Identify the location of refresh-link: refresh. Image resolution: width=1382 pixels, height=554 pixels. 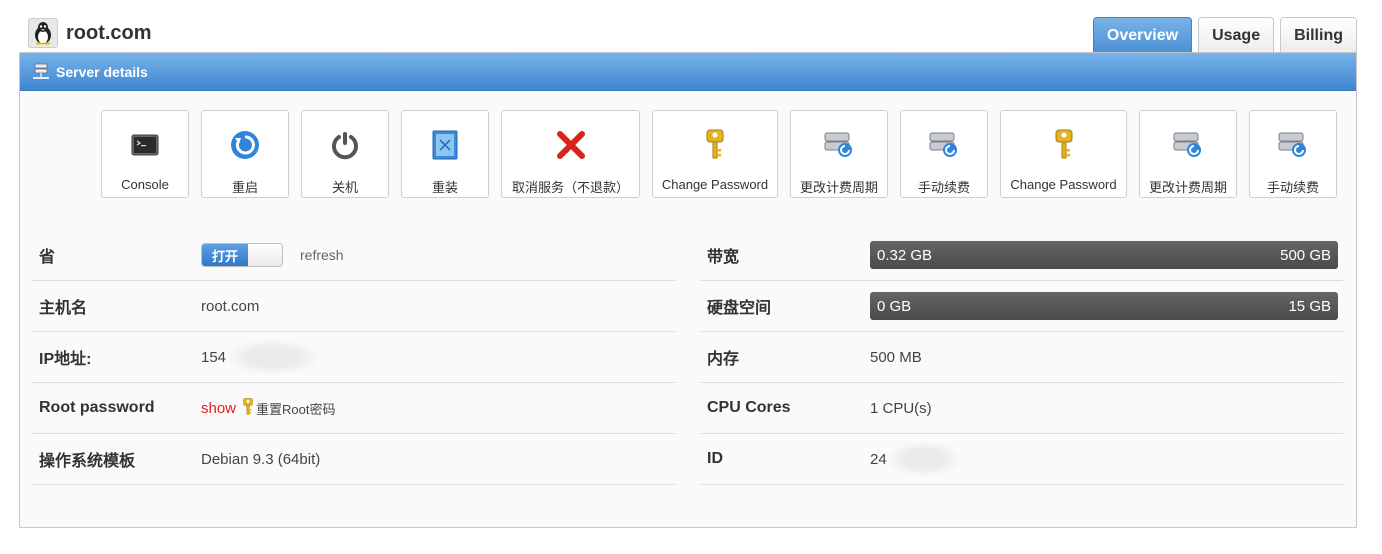
(322, 255).